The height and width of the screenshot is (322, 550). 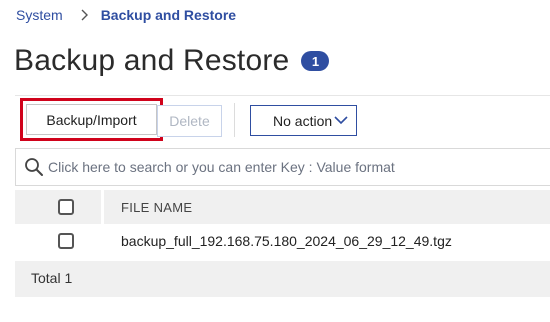 I want to click on search-icon, so click(x=34, y=167).